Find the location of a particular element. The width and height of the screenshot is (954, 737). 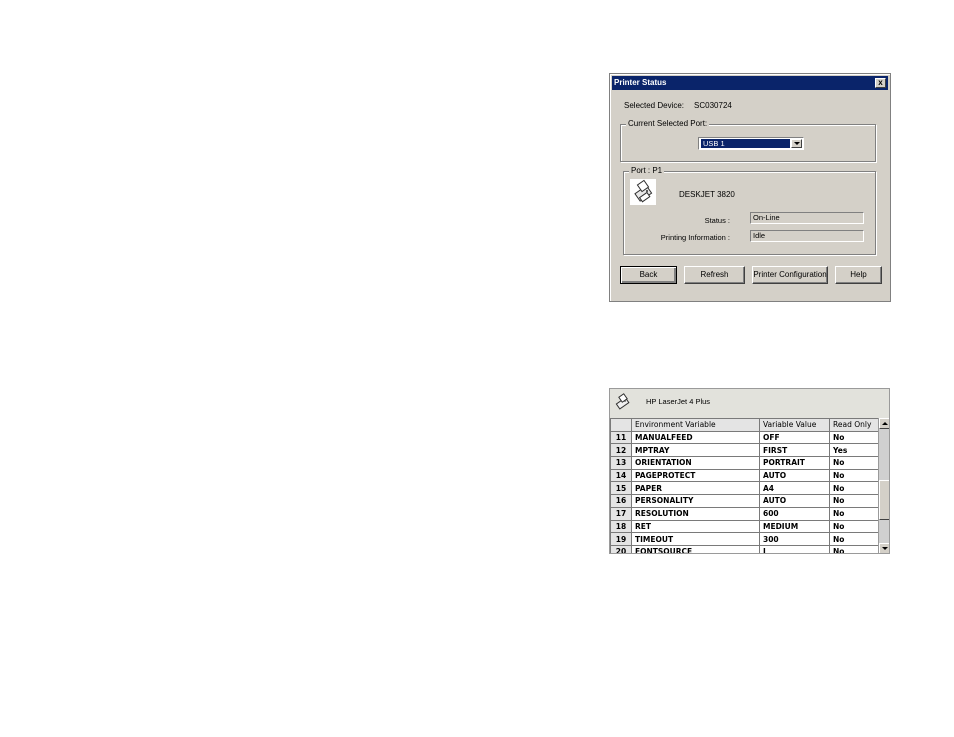

table-row: 18 RET MEDIUM No is located at coordinates (744, 526).